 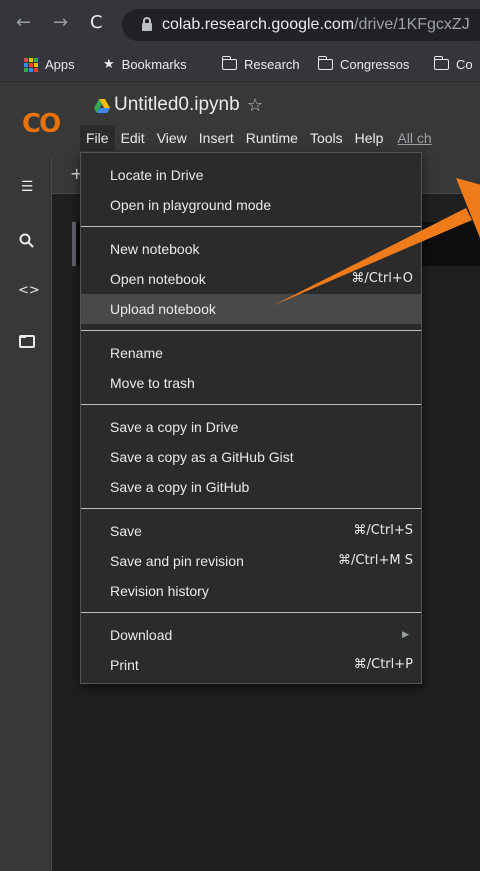 What do you see at coordinates (155, 249) in the screenshot?
I see `menu-item-label: New notebook` at bounding box center [155, 249].